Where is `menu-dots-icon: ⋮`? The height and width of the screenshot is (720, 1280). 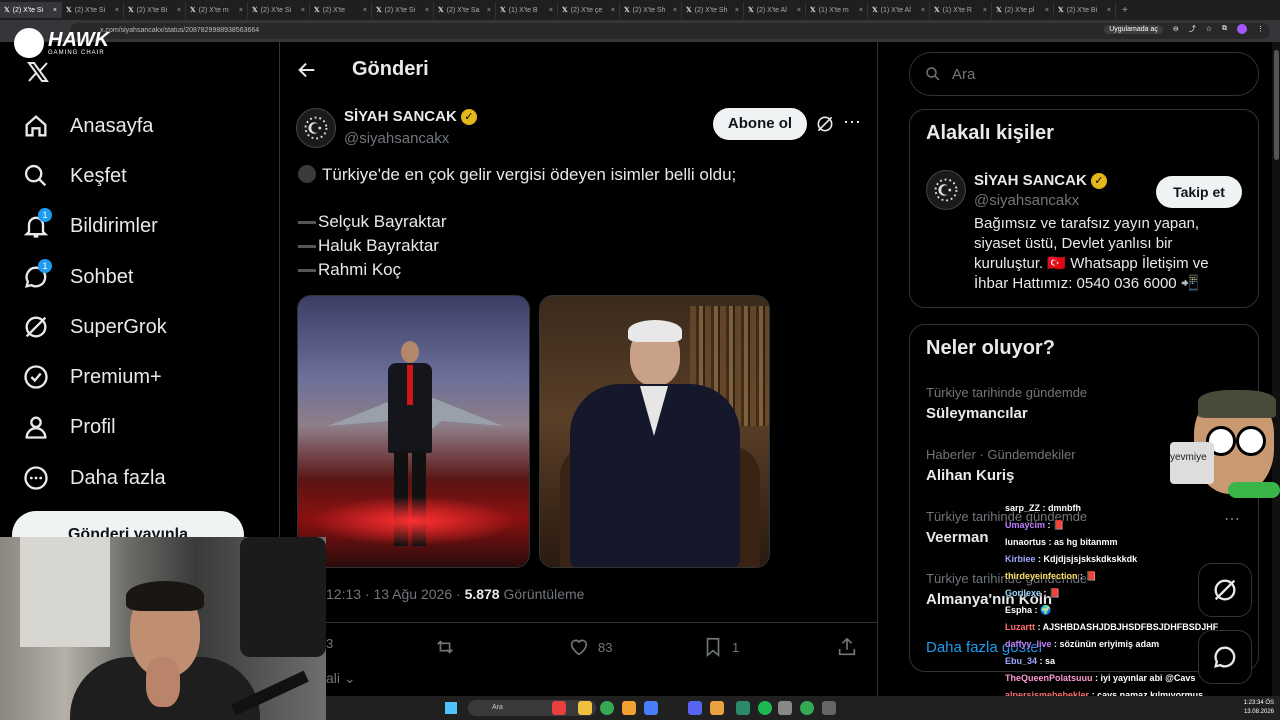 menu-dots-icon: ⋮ is located at coordinates (1260, 29).